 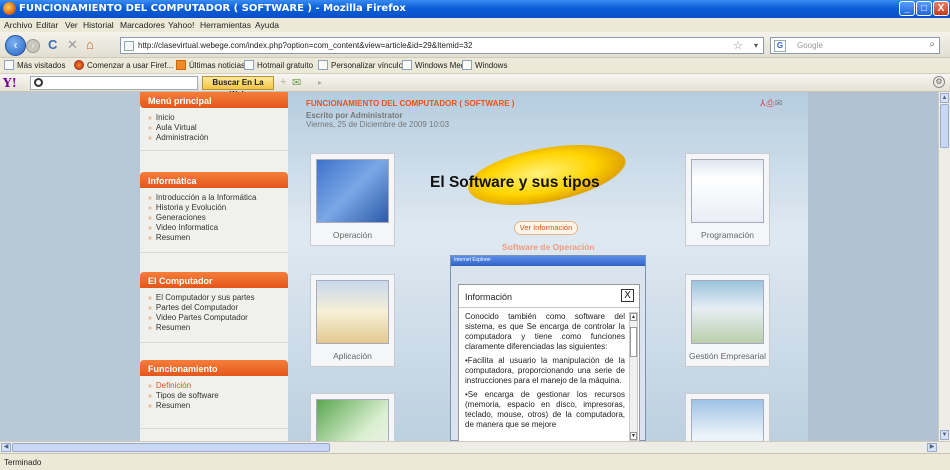 I want to click on search-bar: G Google ⌕, so click(x=855, y=45).